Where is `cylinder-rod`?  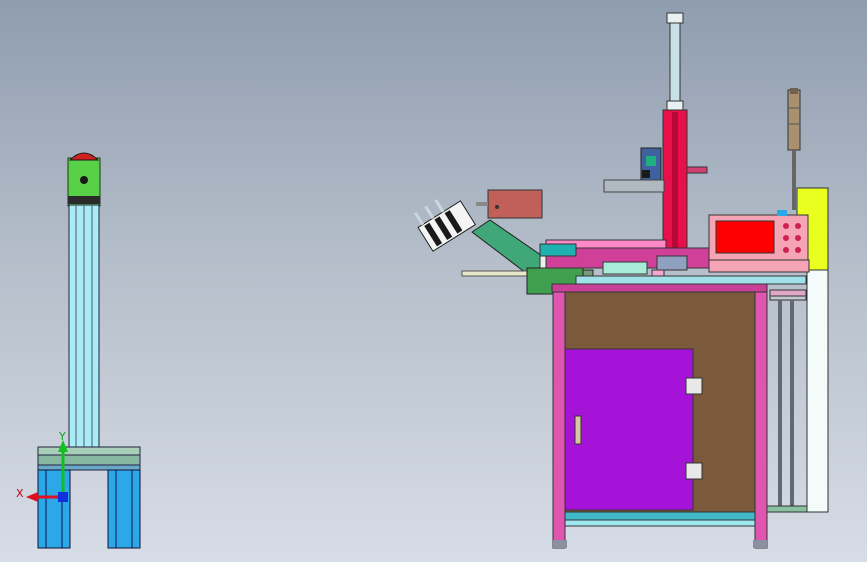
cylinder-rod is located at coordinates (675, 63).